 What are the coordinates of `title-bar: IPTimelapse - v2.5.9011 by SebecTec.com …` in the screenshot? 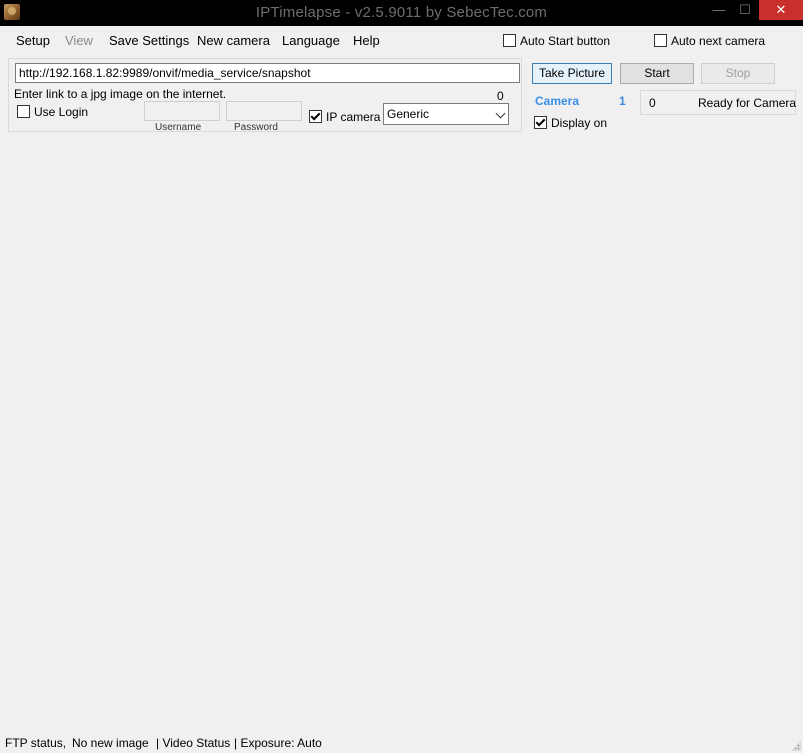 It's located at (401, 13).